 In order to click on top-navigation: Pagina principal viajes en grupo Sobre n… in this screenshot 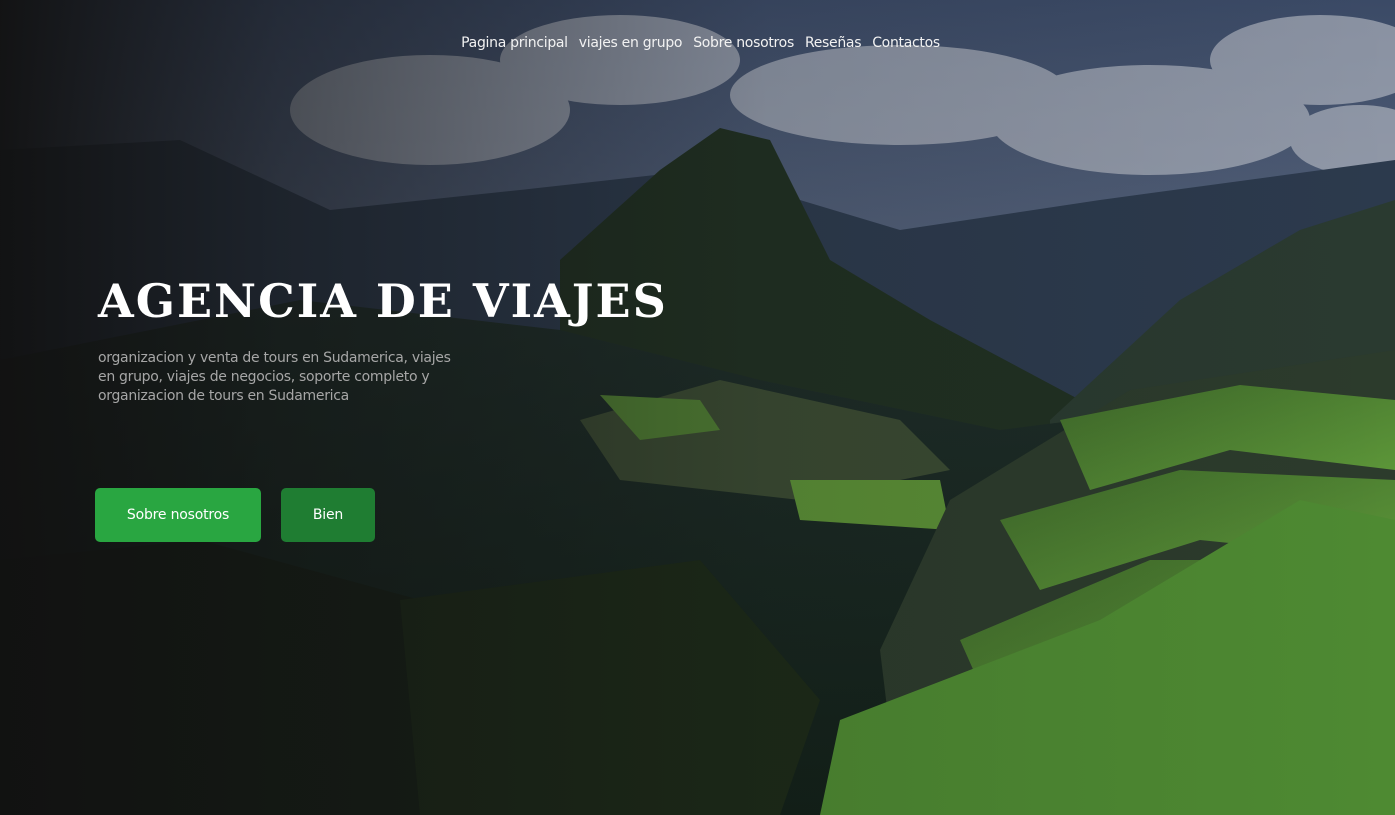, I will do `click(697, 43)`.